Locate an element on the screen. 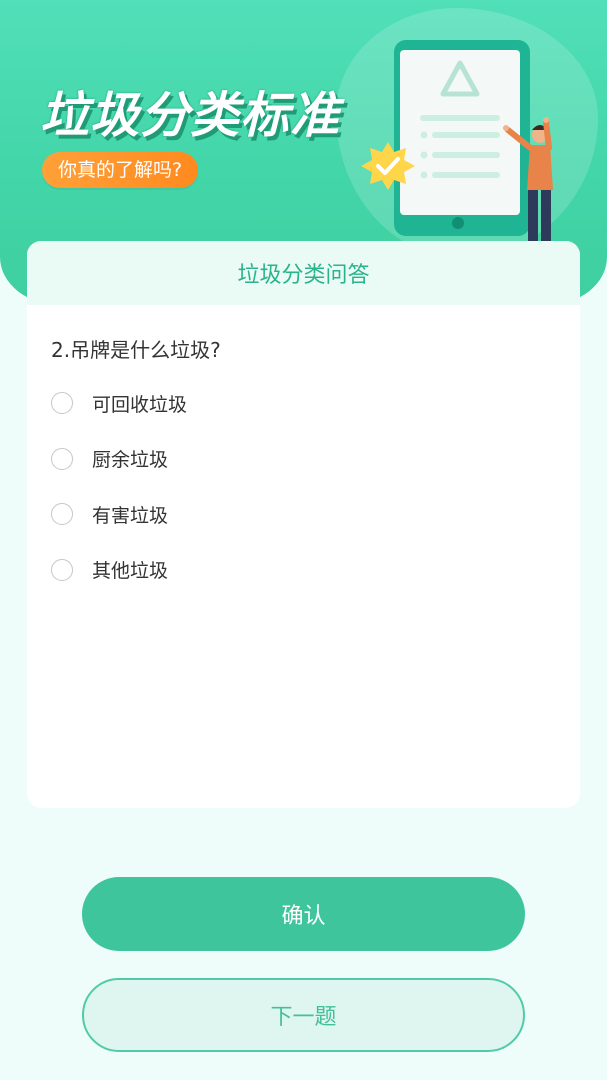 The width and height of the screenshot is (607, 1080). quiz-header: 垃圾分类问答 is located at coordinates (303, 273).